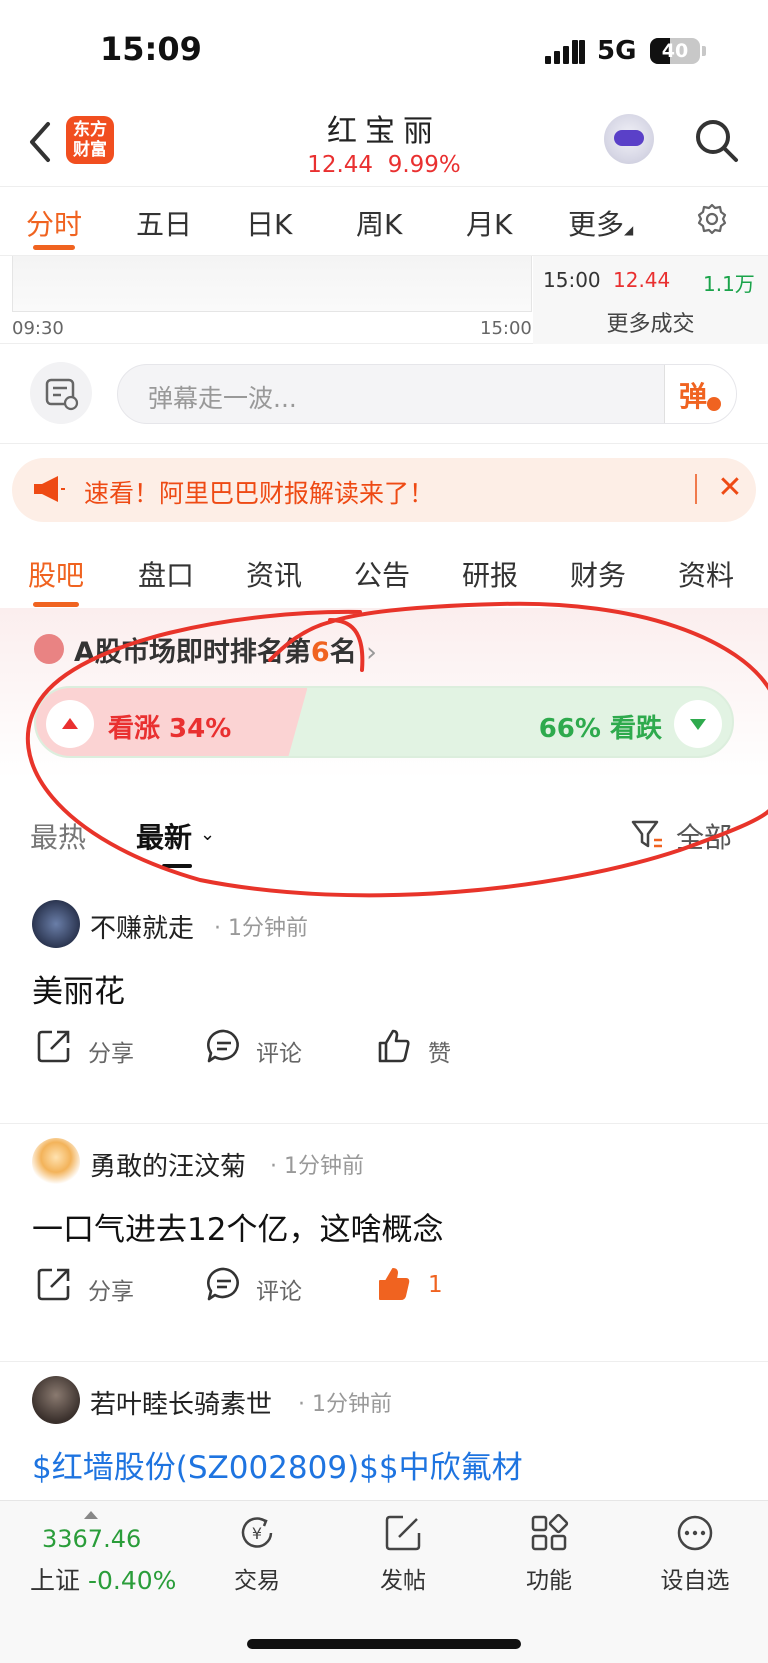  Describe the element at coordinates (693, 396) in the screenshot. I see `danmaku-send-label: 弹` at that location.